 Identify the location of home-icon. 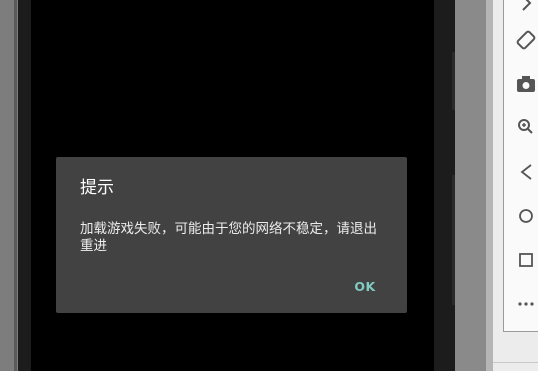
(526, 216).